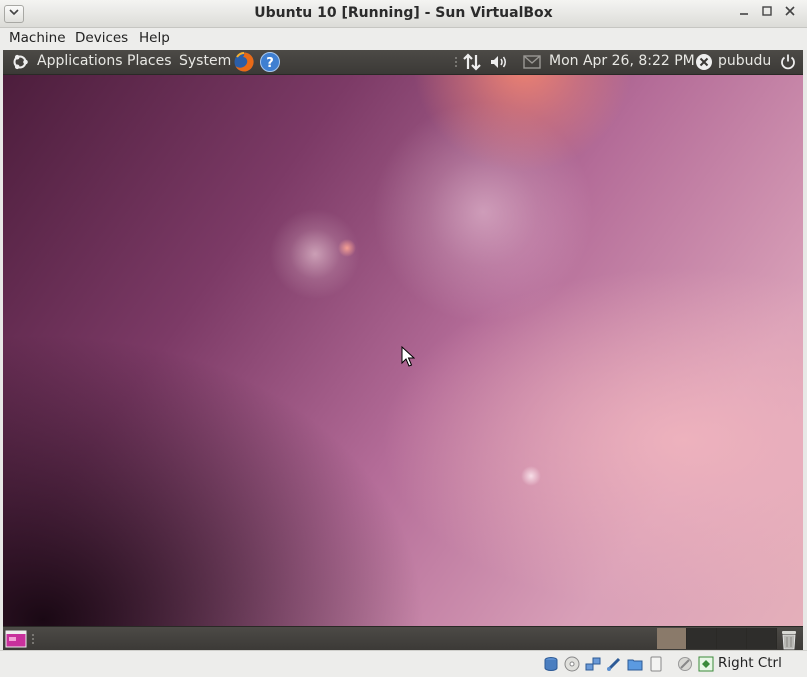 The width and height of the screenshot is (807, 677). I want to click on minimize-icon, so click(744, 14).